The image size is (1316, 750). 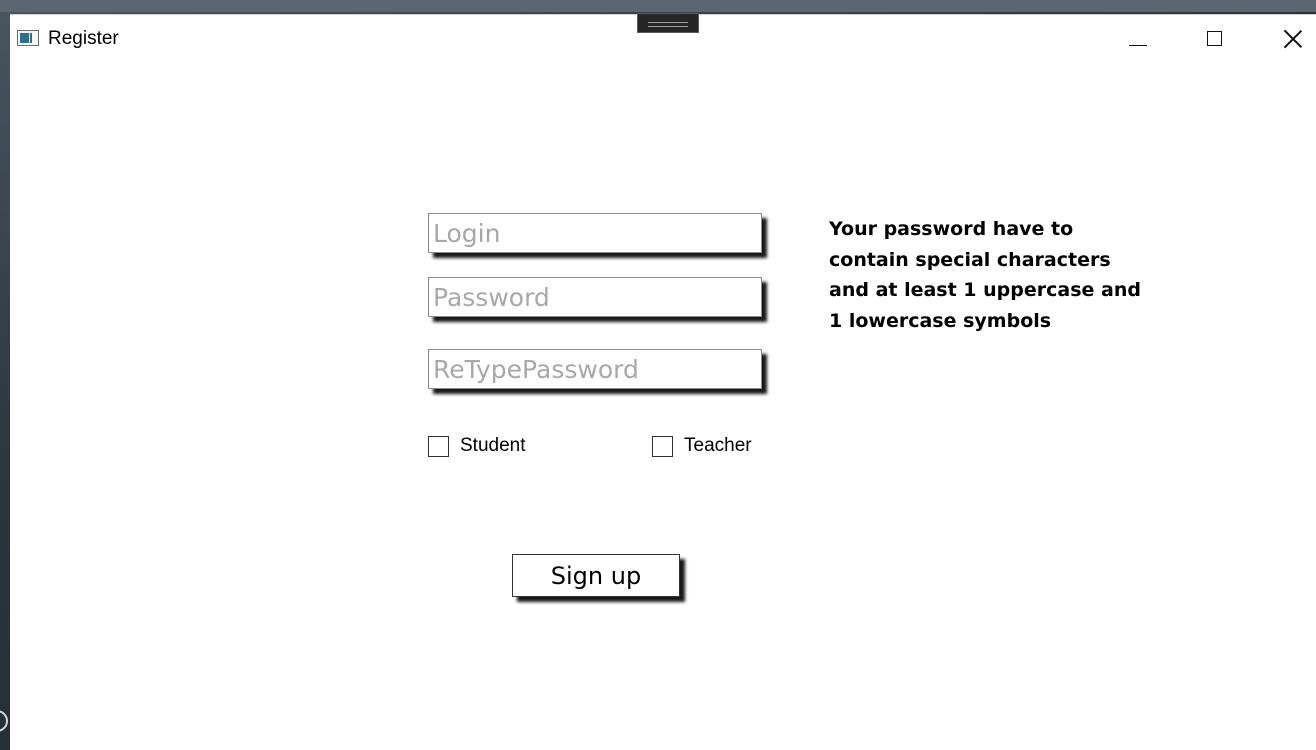 What do you see at coordinates (1138, 45) in the screenshot?
I see `minimize-icon` at bounding box center [1138, 45].